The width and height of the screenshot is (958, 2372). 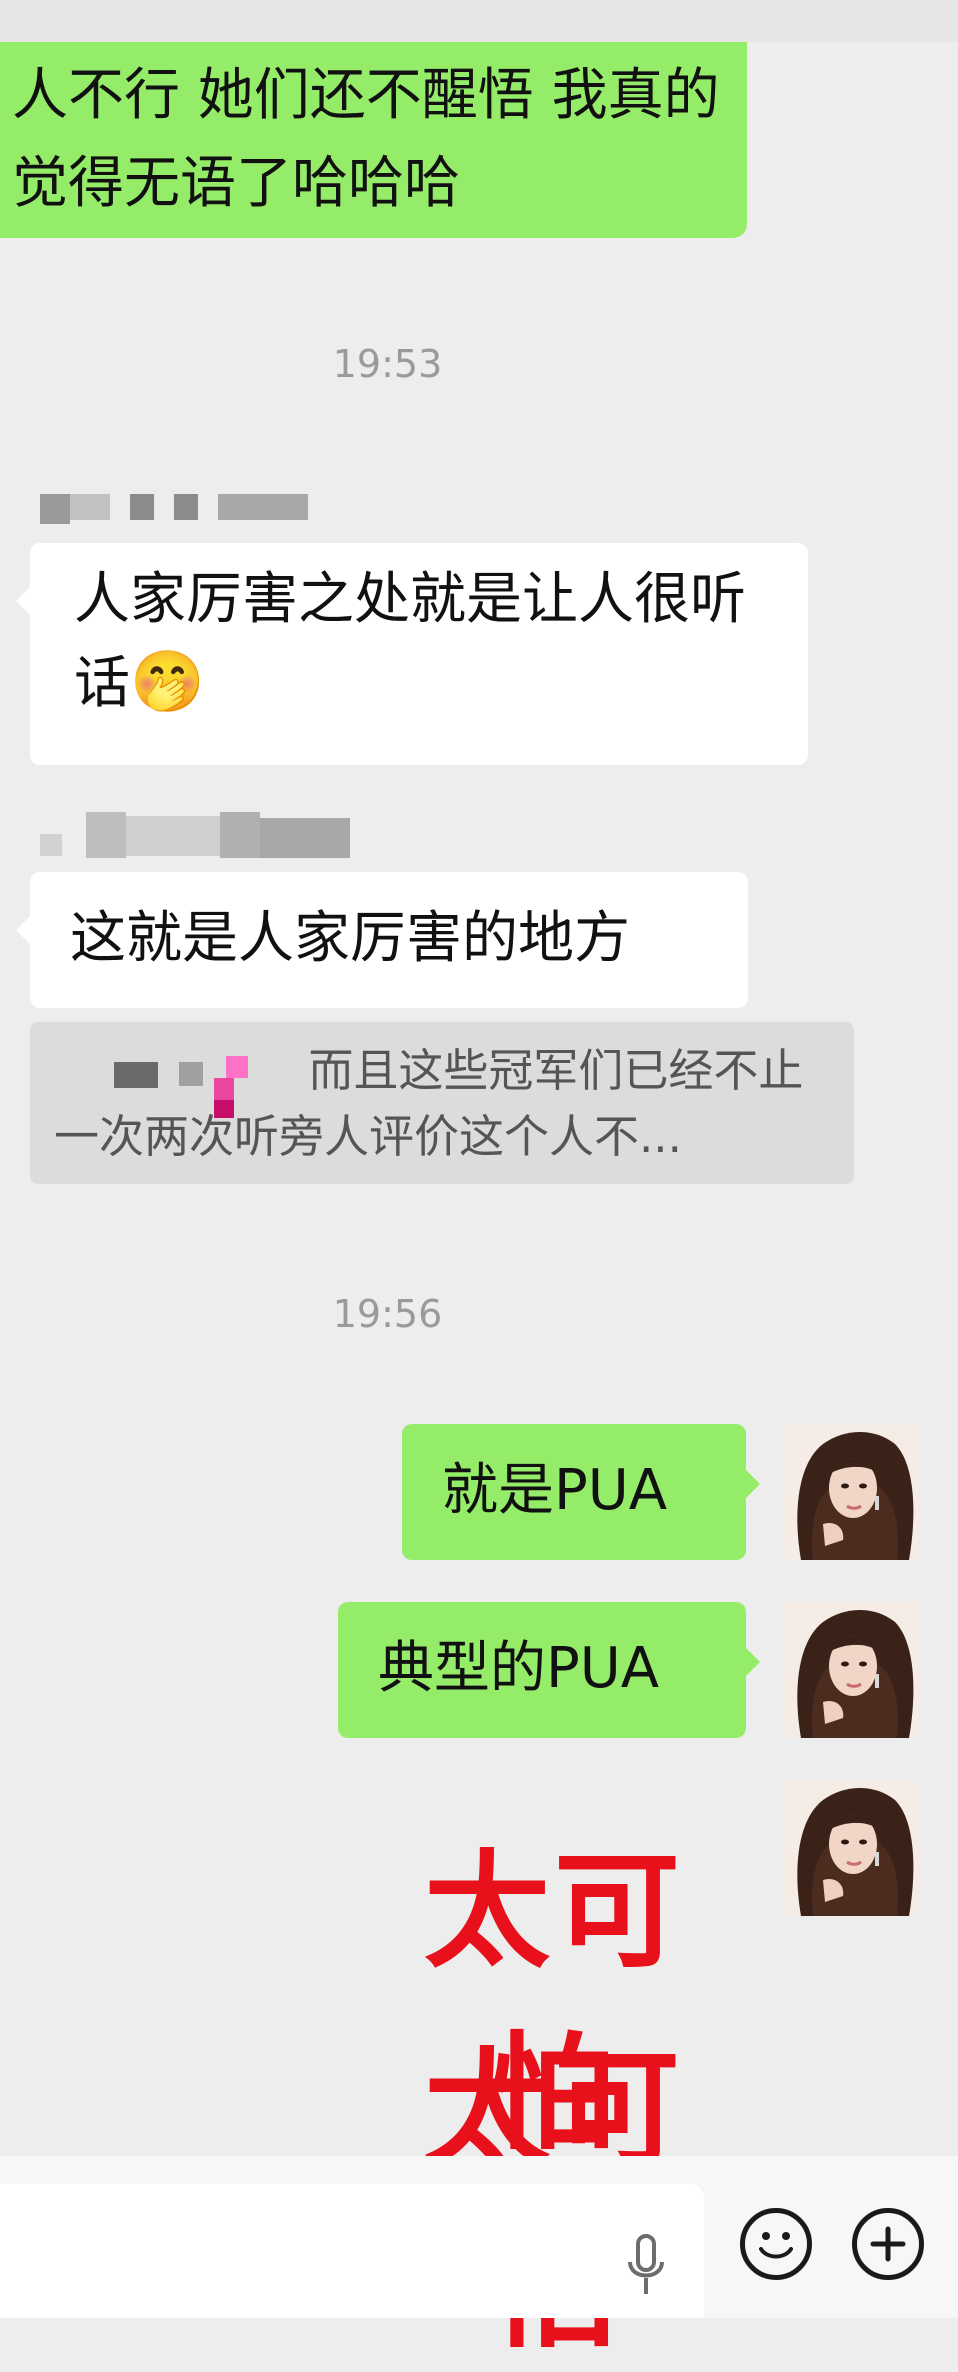 I want to click on message-bubble-sent: 就是PUA, so click(x=581, y=1492).